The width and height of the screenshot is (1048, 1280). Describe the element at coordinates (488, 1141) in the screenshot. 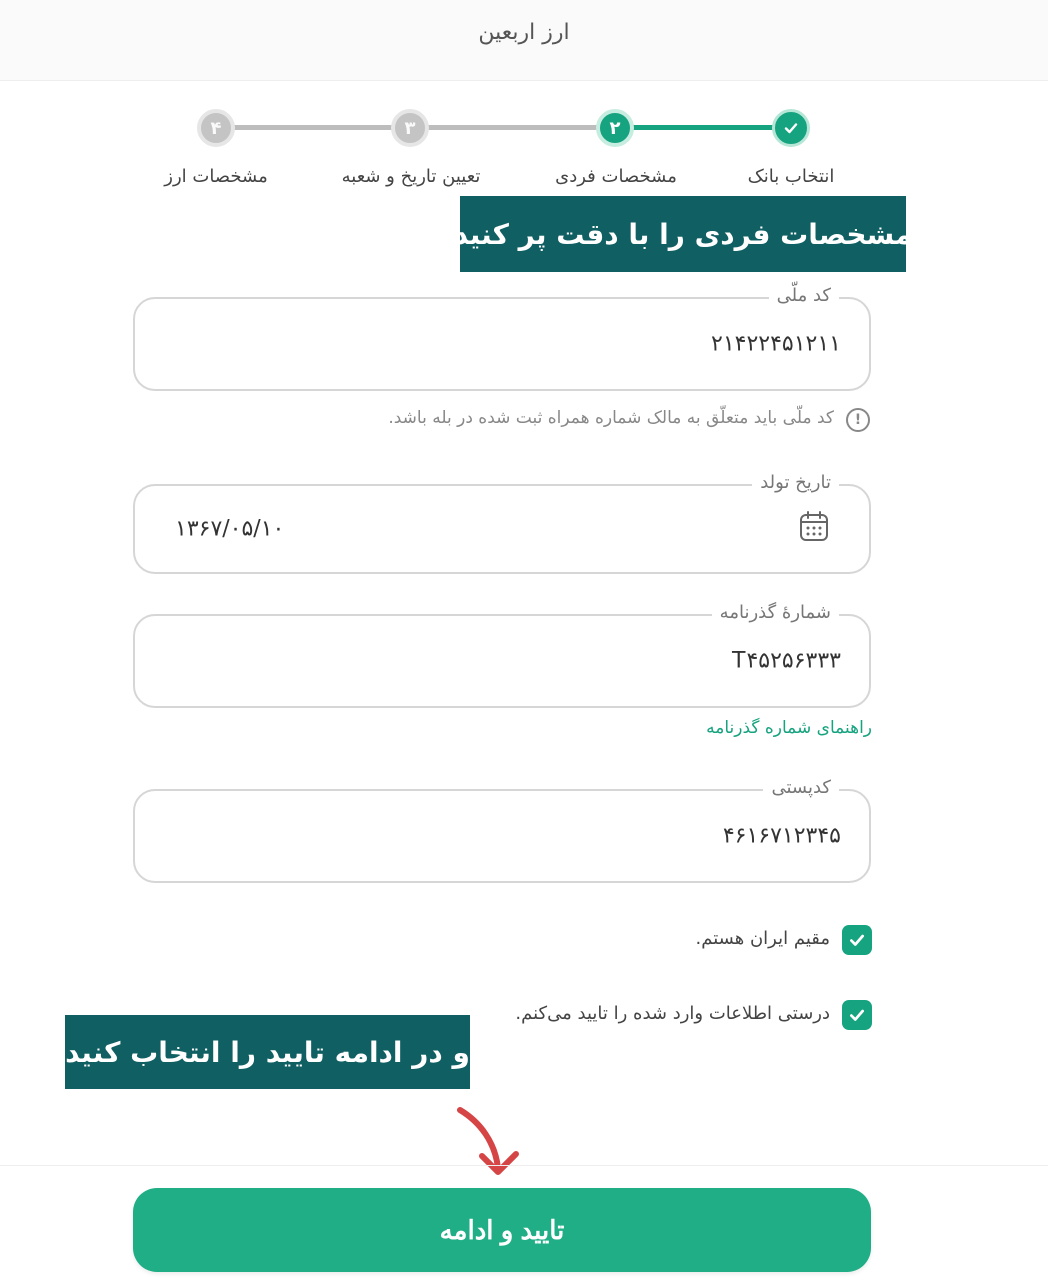

I see `arrow-down-icon` at that location.